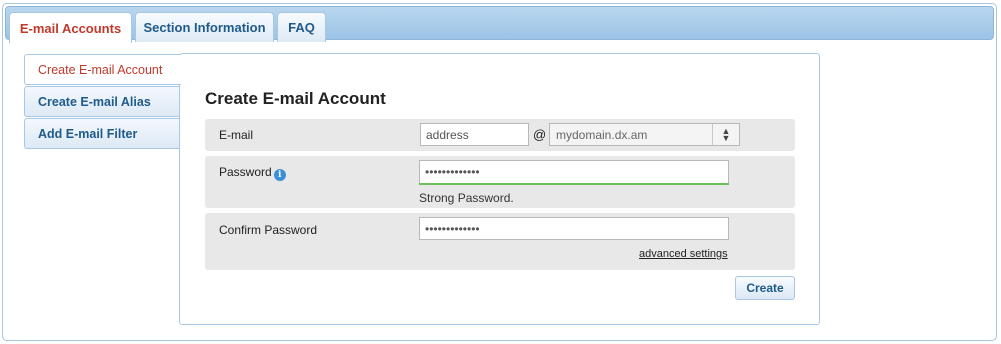  I want to click on sidebar-item-label: Create E-mail Account, so click(100, 69).